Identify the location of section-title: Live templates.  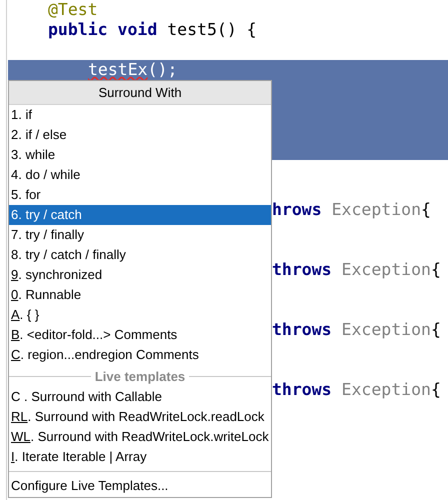
(140, 376).